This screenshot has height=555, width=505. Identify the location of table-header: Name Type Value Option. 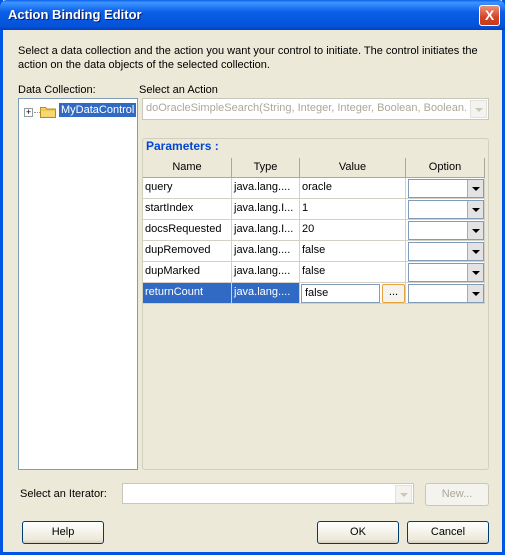
(314, 168).